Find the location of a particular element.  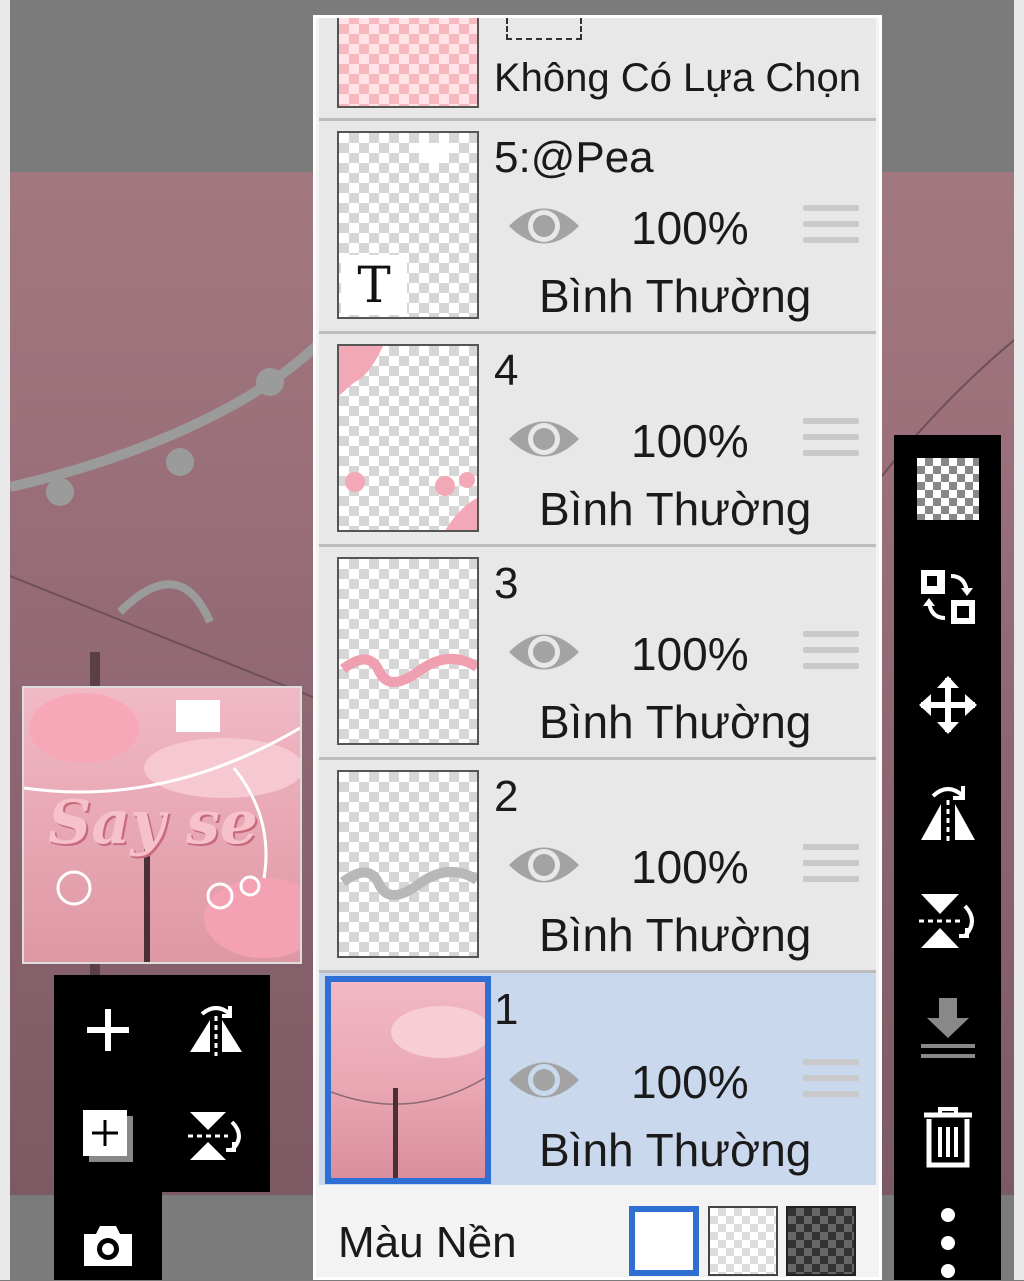

layer-name: 3 is located at coordinates (506, 583).